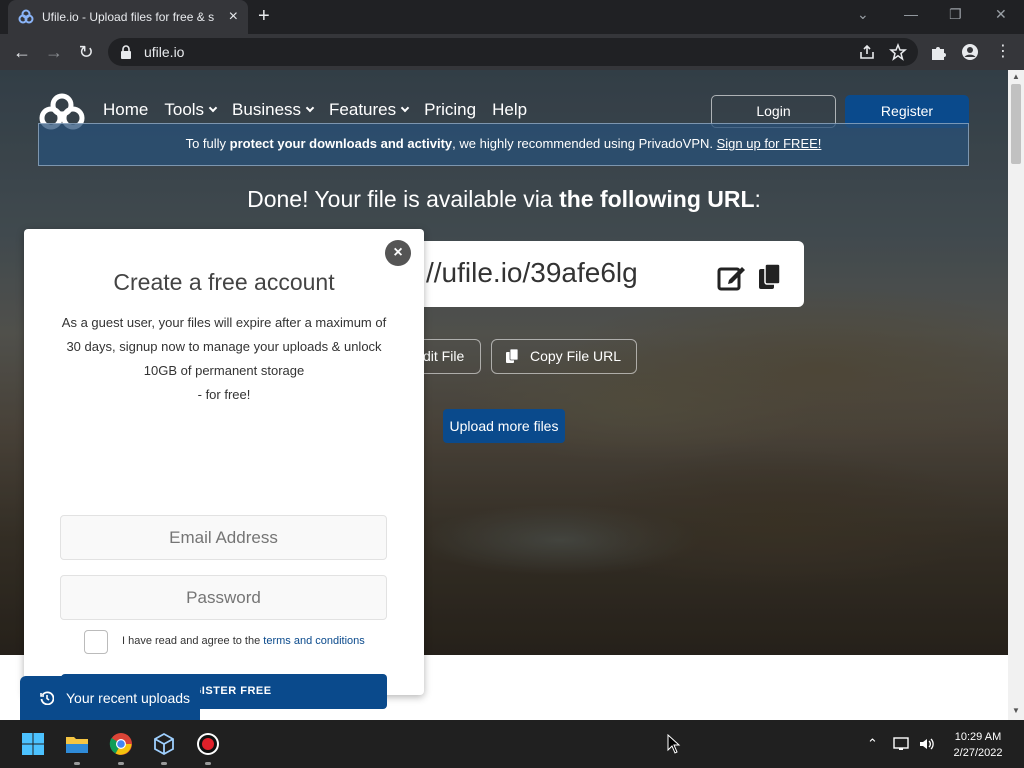 The width and height of the screenshot is (1024, 768). What do you see at coordinates (576, 356) in the screenshot?
I see `copy-file-url-label: Copy File URL` at bounding box center [576, 356].